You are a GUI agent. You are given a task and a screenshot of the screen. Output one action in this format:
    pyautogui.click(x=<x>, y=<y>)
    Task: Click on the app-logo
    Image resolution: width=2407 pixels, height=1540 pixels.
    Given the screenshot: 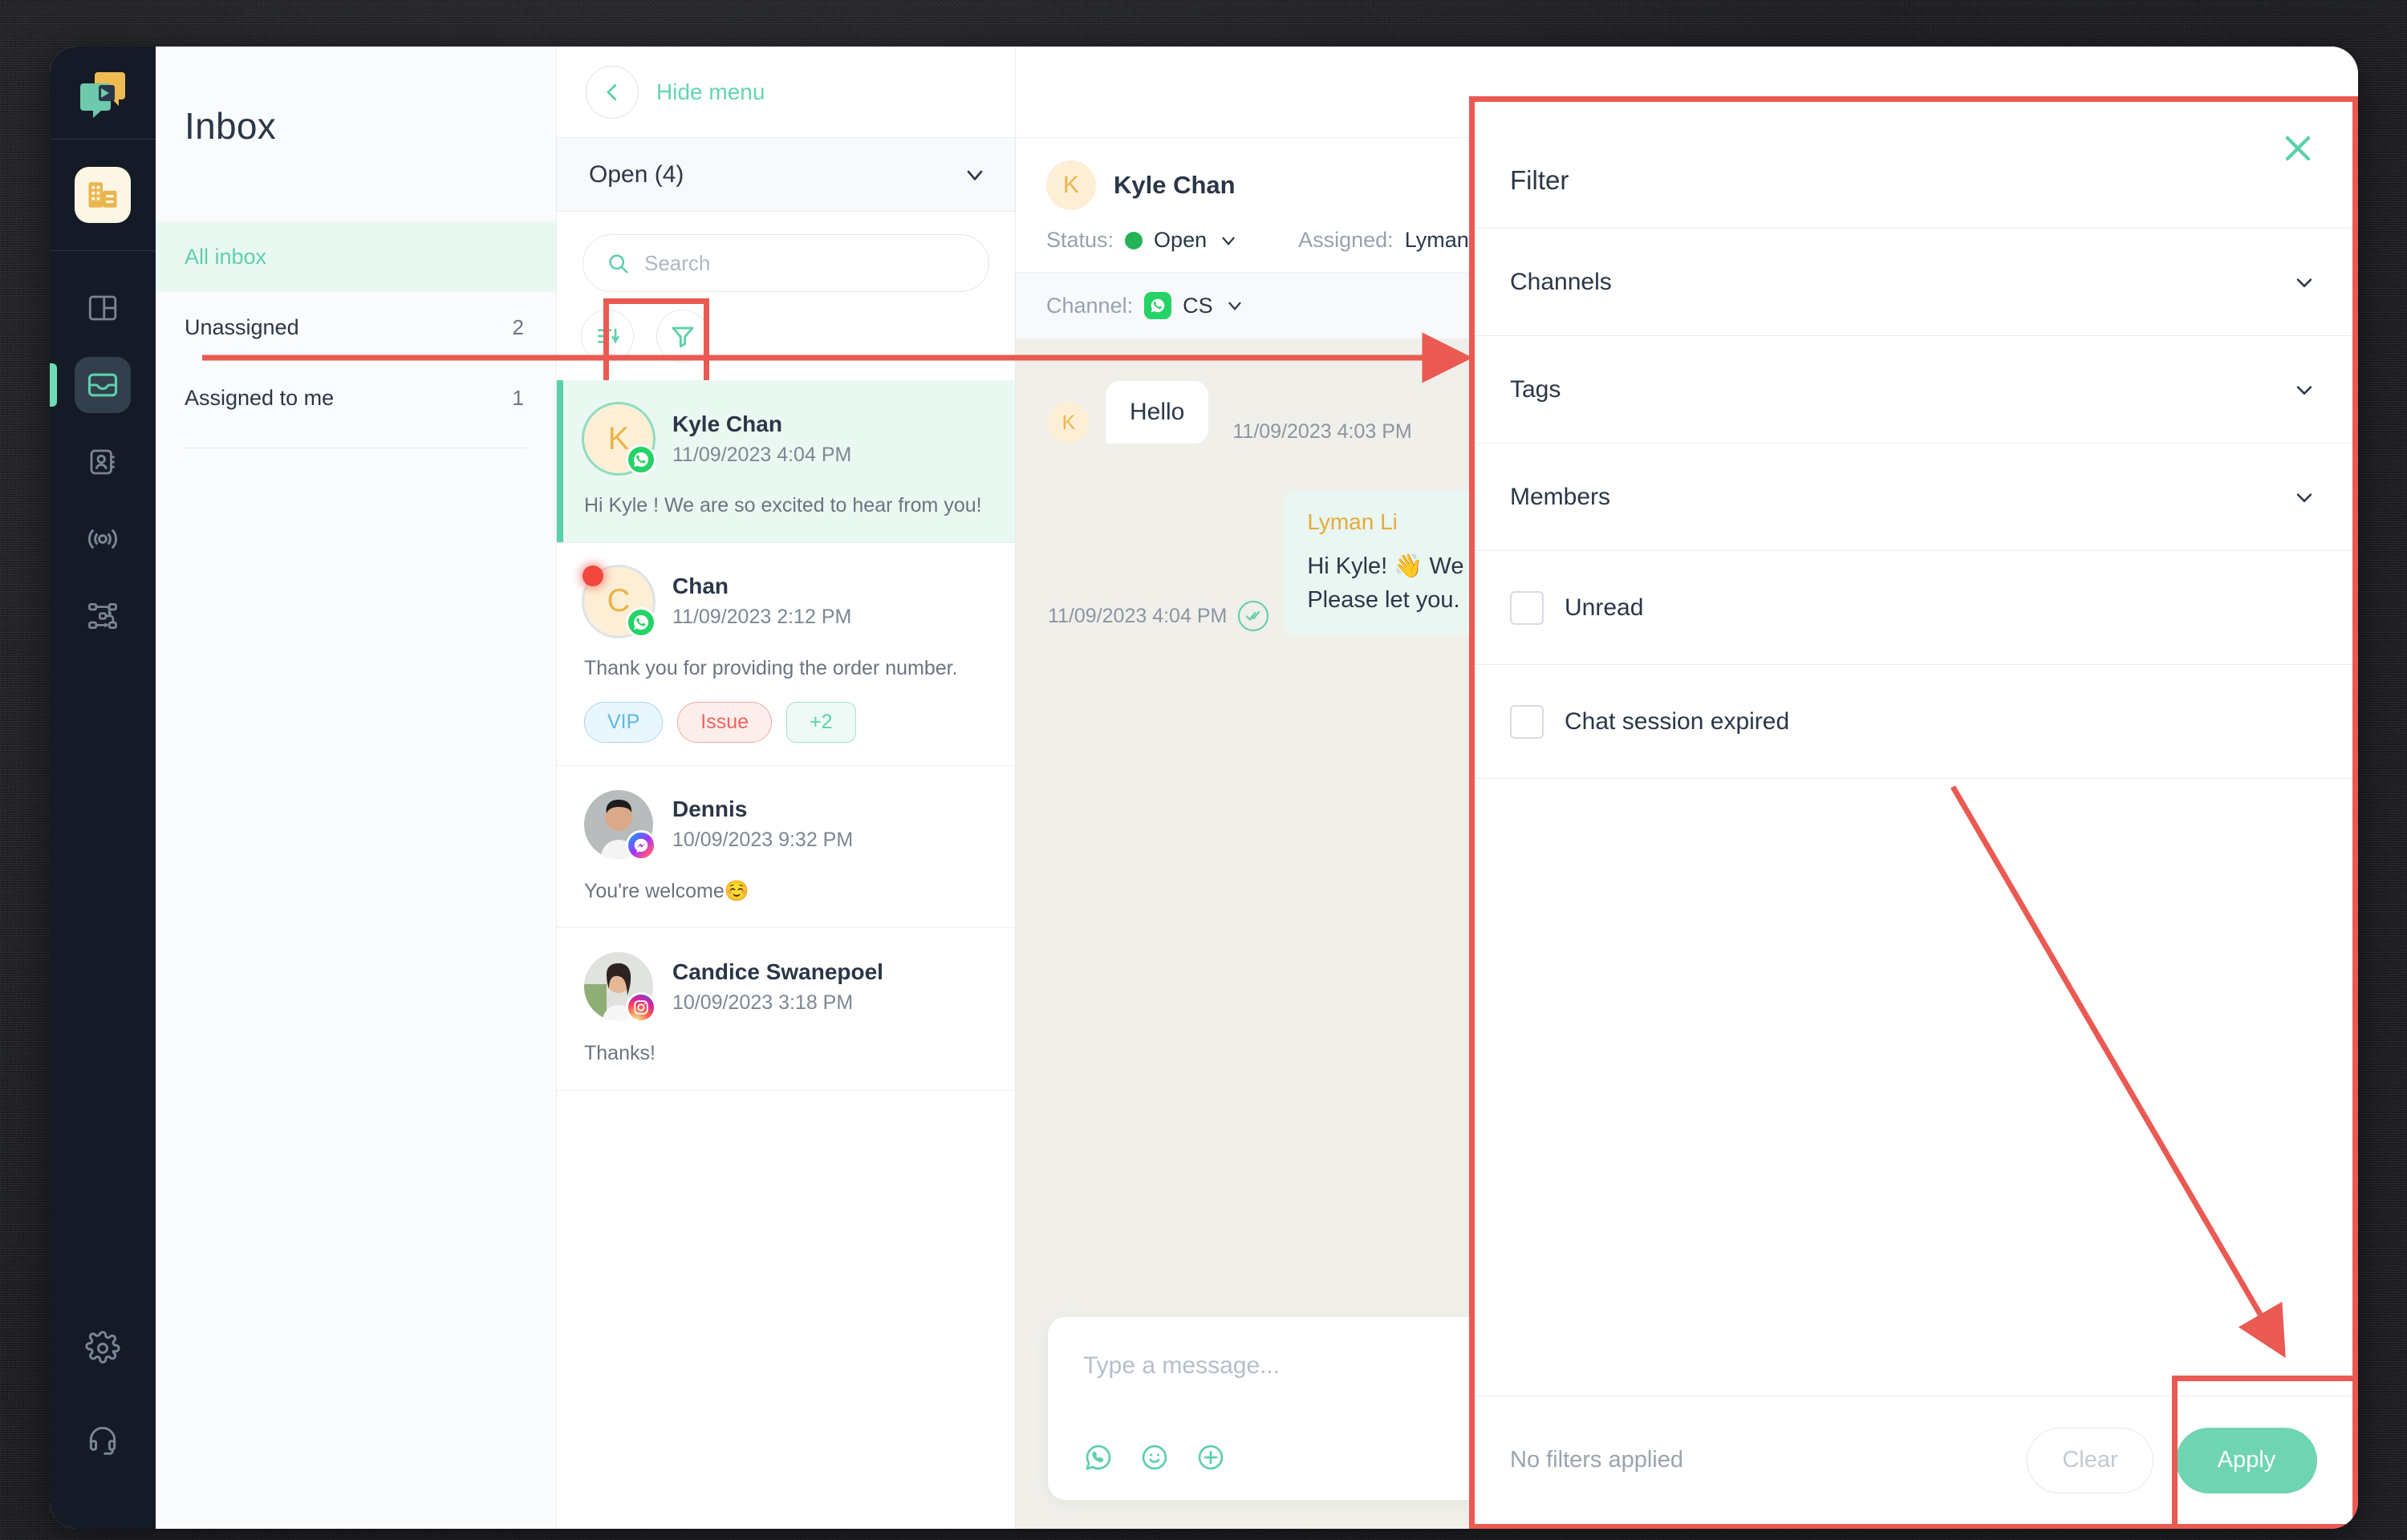 What is the action you would take?
    pyautogui.click(x=103, y=93)
    